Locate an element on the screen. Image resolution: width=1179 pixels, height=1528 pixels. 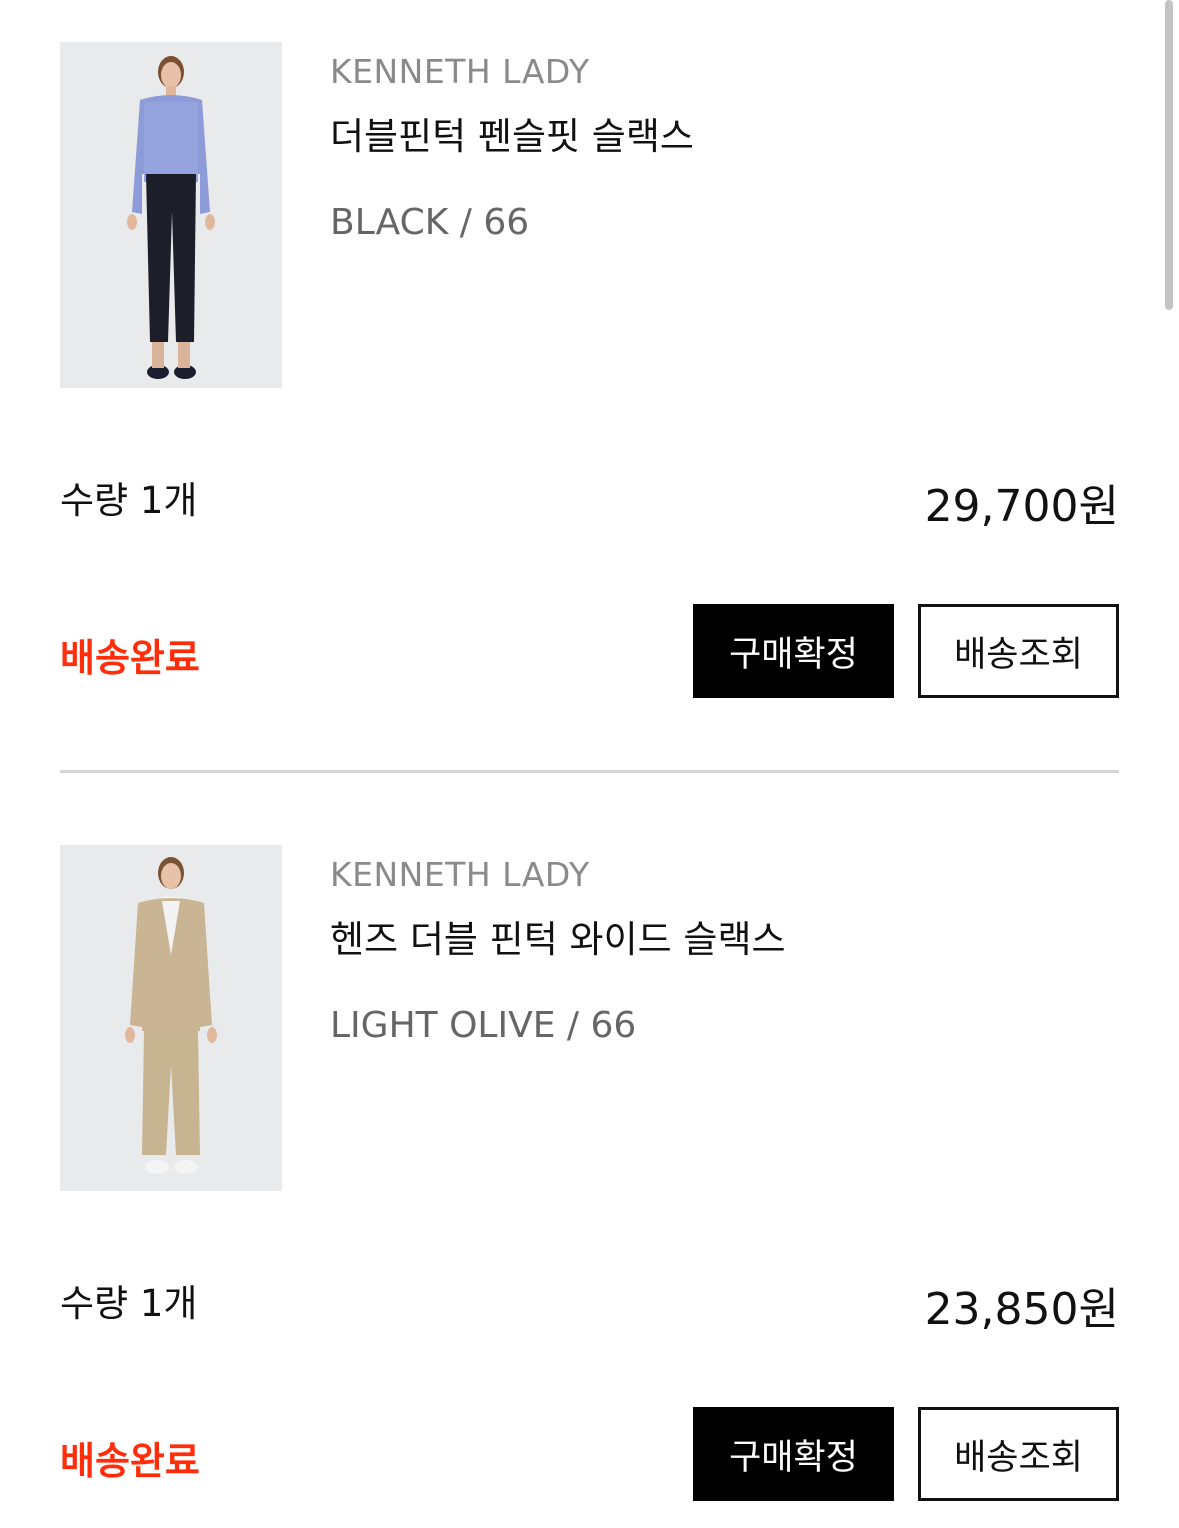
product-option: LIGHT OLIVE / 66 is located at coordinates (483, 1025).